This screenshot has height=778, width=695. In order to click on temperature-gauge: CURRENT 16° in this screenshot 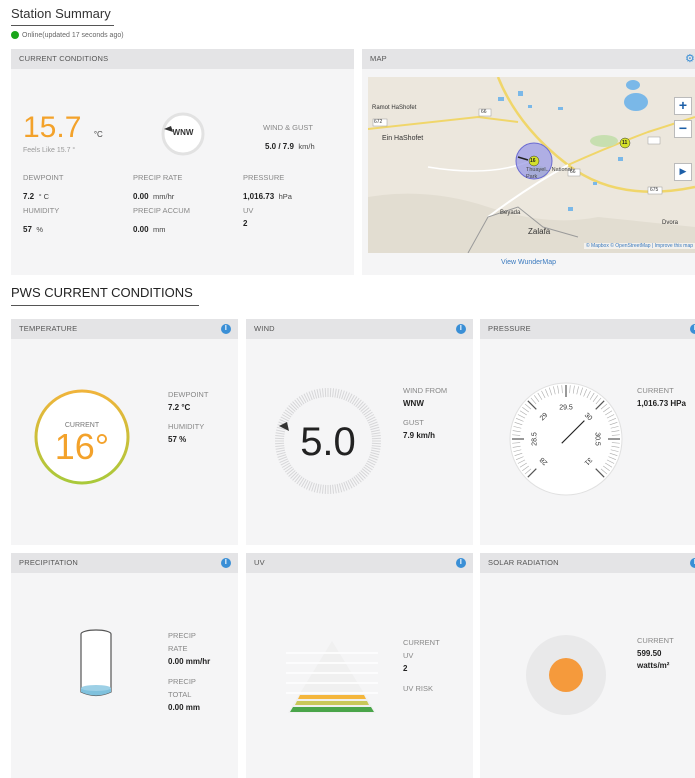, I will do `click(82, 437)`.